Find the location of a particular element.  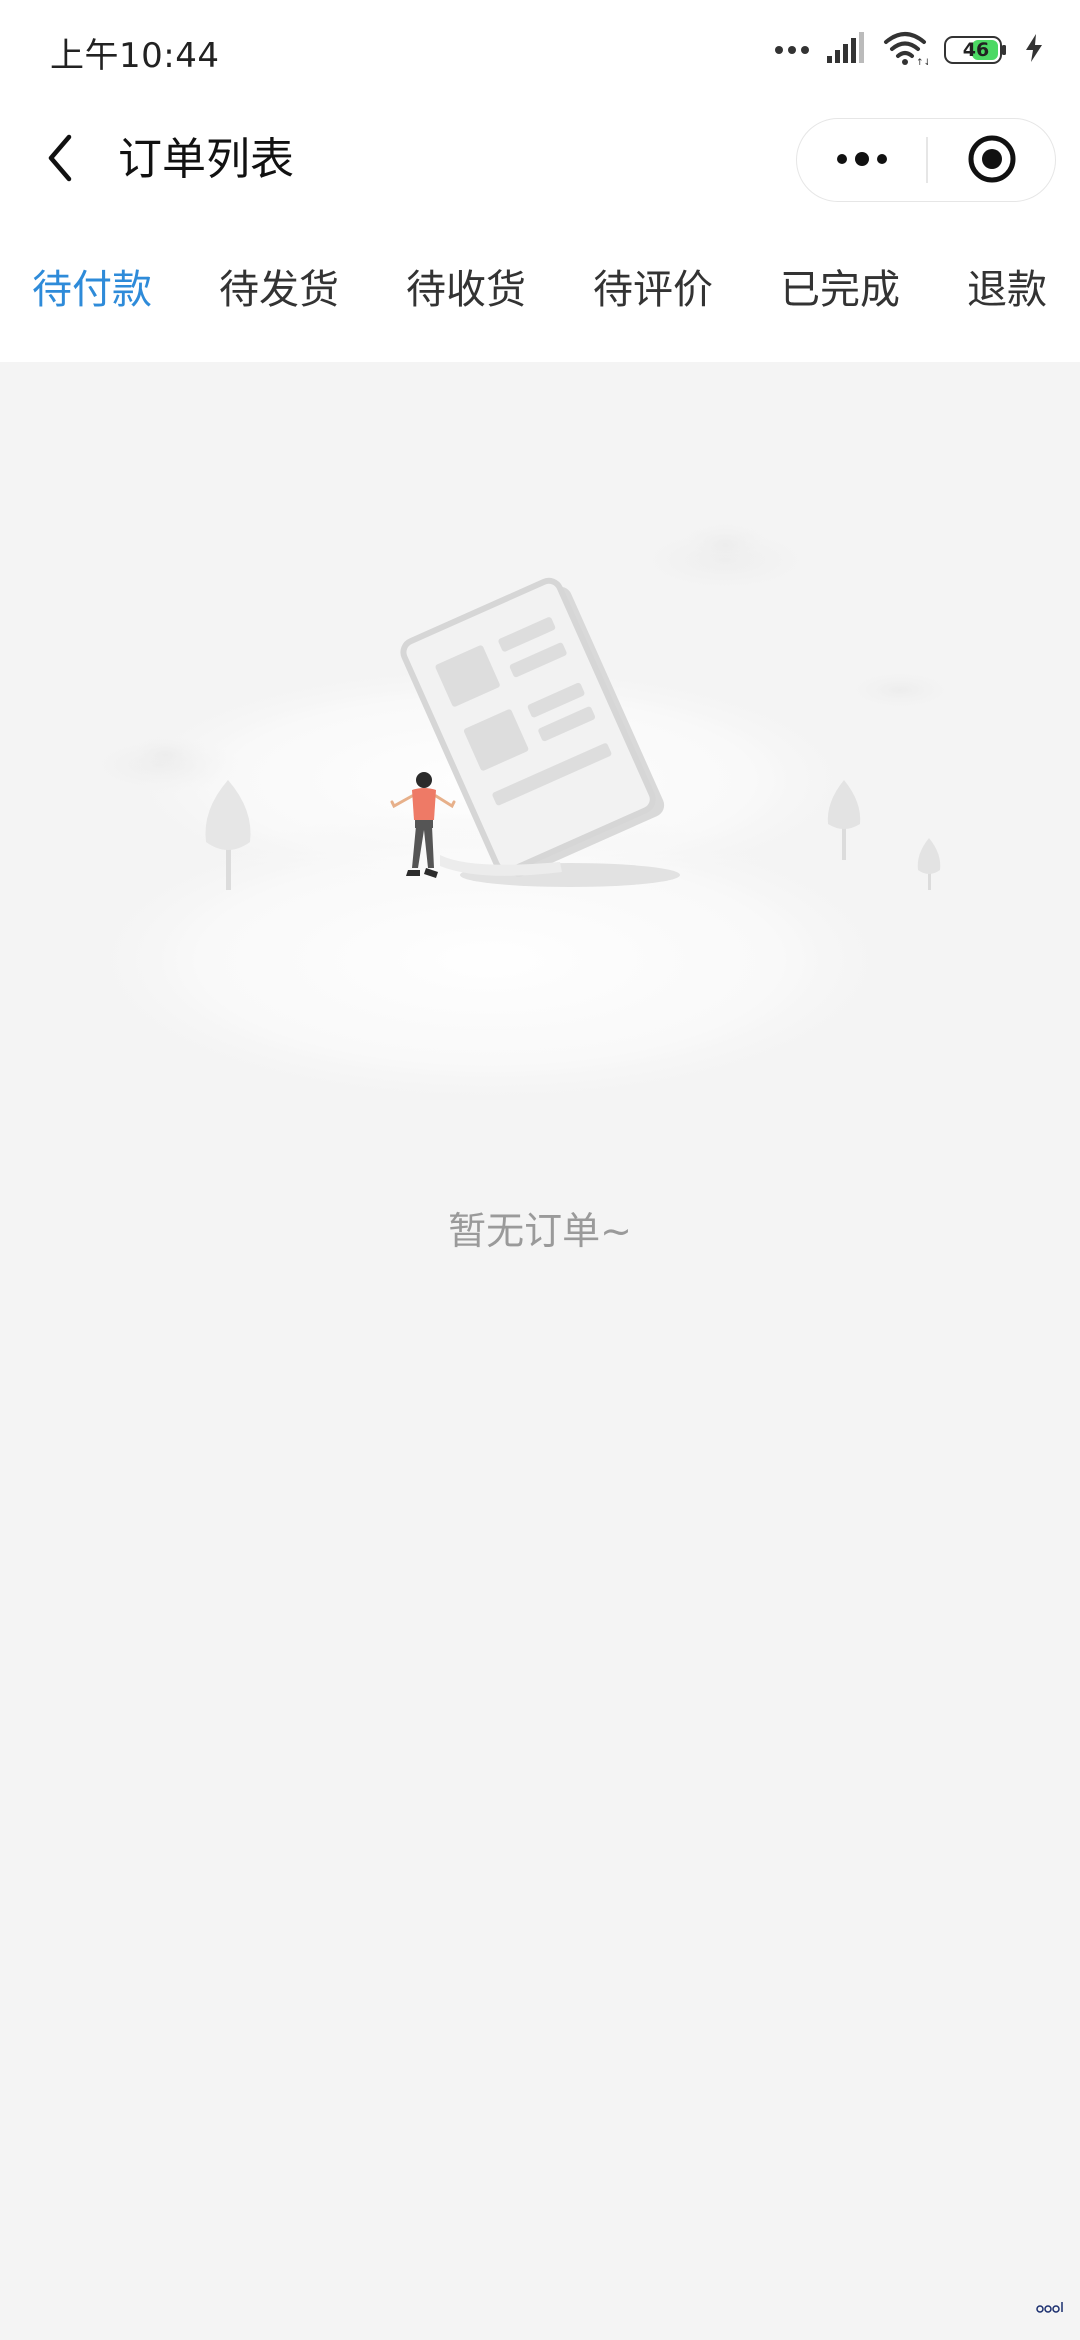

chevron-left-icon is located at coordinates (60, 160).